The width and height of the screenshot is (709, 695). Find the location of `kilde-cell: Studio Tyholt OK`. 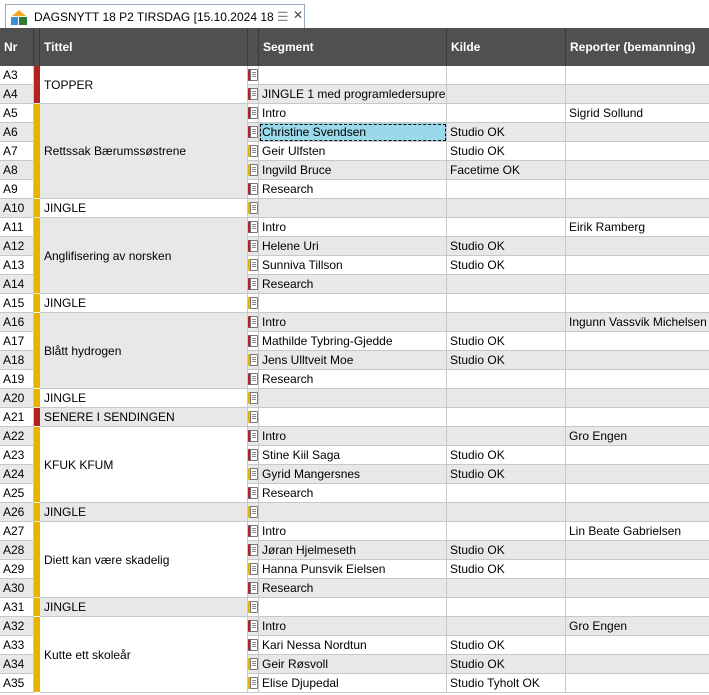

kilde-cell: Studio Tyholt OK is located at coordinates (506, 683).